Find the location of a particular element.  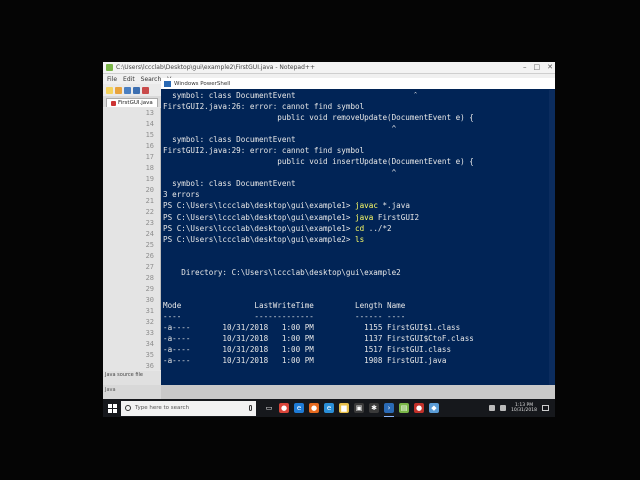

line-number: 35 is located at coordinates (149, 354).